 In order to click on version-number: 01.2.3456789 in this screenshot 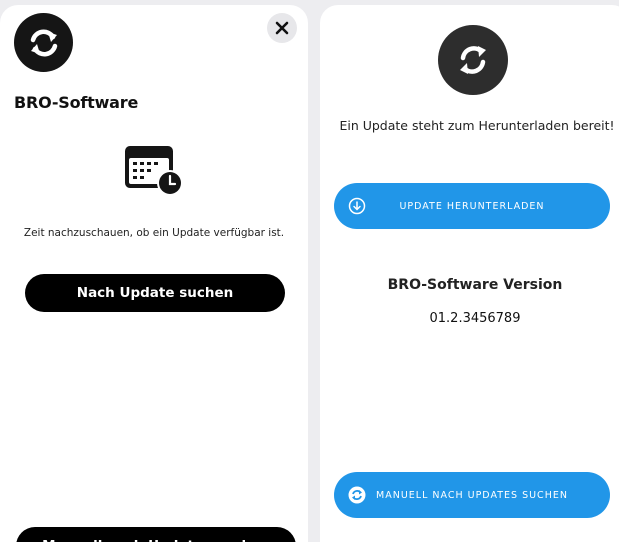, I will do `click(475, 318)`.